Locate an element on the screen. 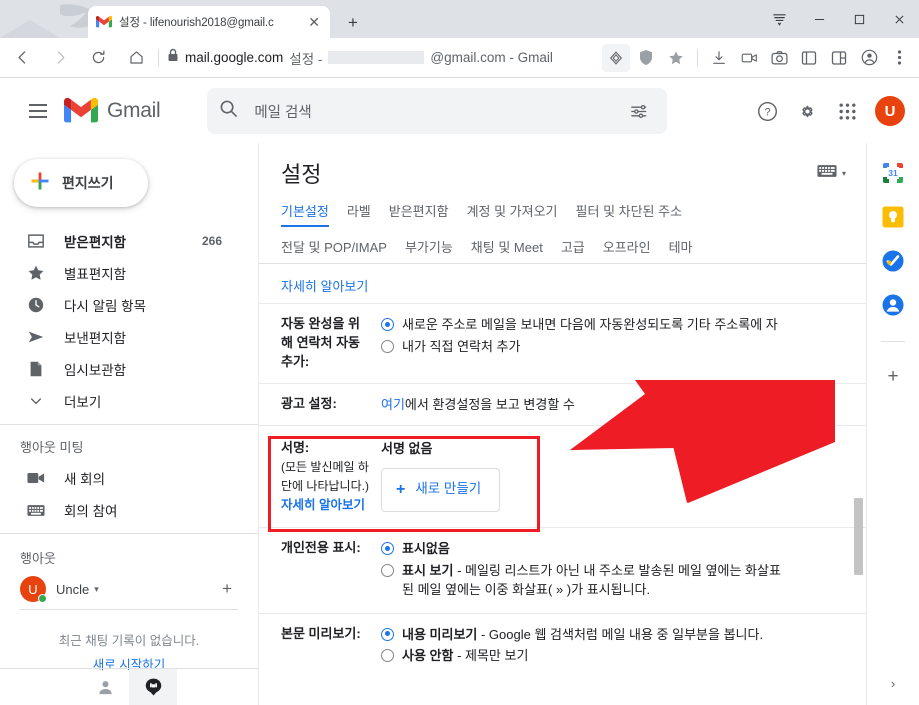 The width and height of the screenshot is (919, 705). window-close-button is located at coordinates (899, 19).